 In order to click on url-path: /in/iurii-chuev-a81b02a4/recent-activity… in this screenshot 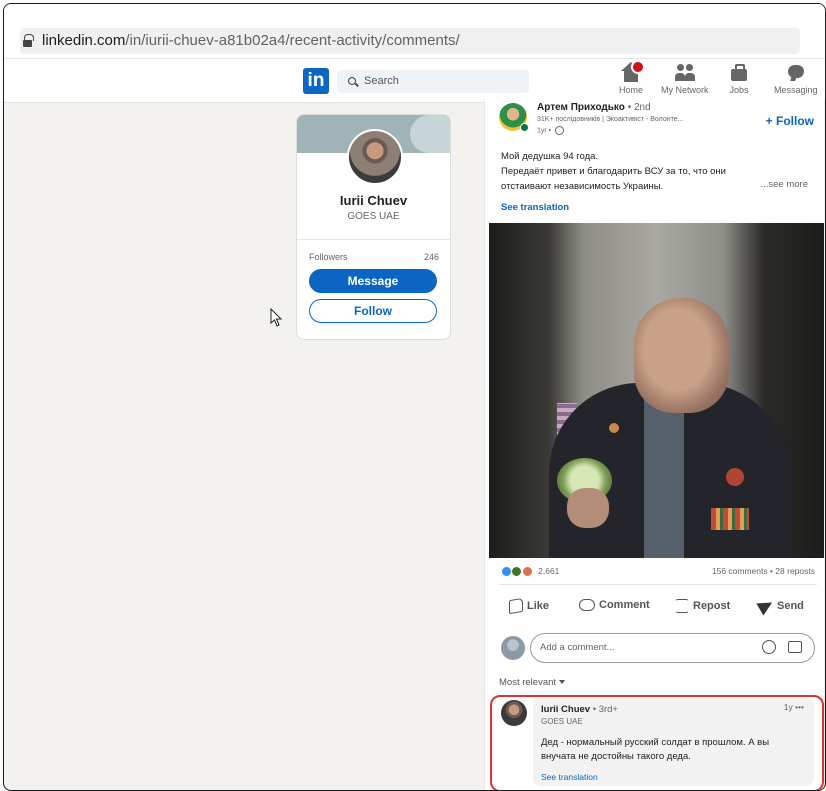, I will do `click(292, 40)`.